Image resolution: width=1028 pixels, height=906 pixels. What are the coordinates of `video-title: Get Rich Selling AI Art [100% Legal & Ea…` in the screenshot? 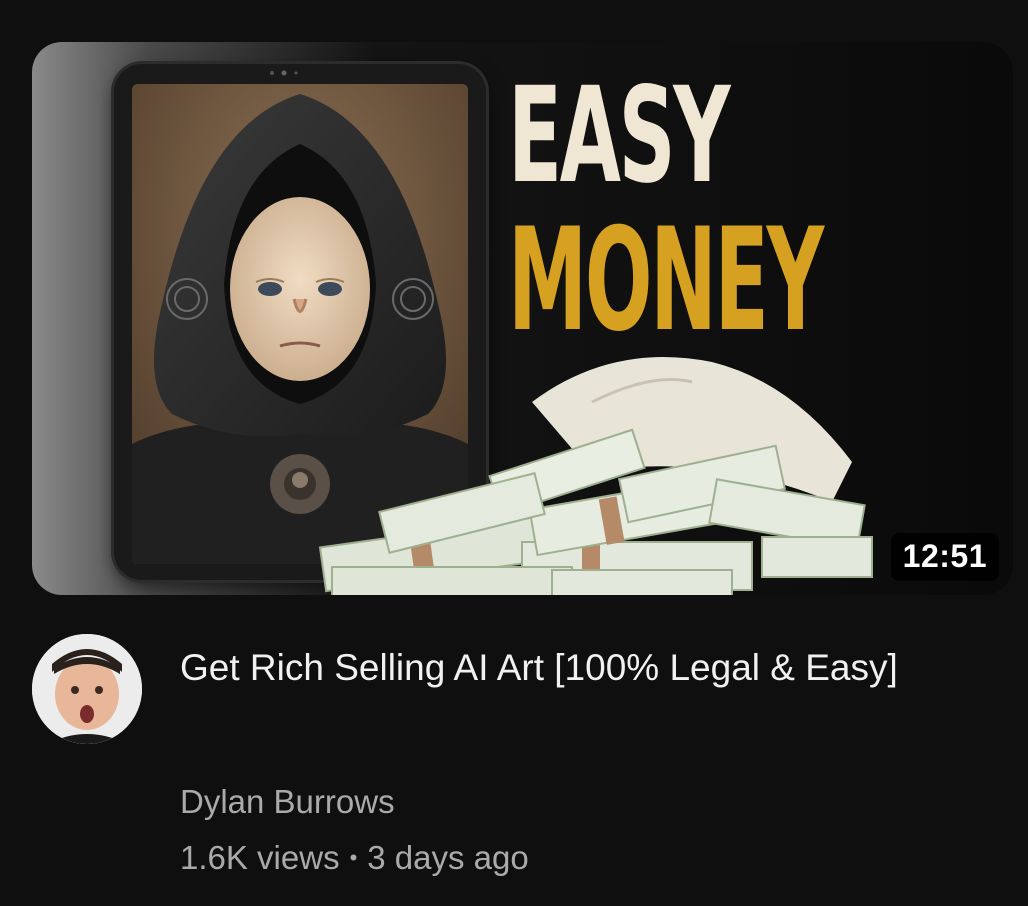 It's located at (570, 668).